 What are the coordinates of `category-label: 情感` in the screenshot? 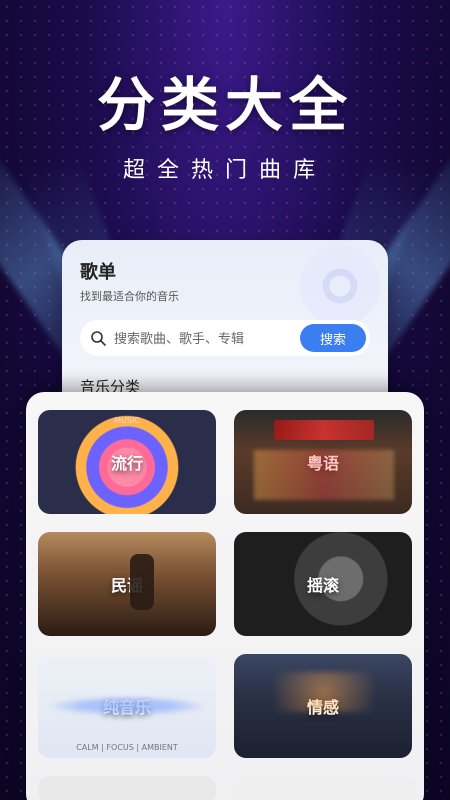 It's located at (322, 707).